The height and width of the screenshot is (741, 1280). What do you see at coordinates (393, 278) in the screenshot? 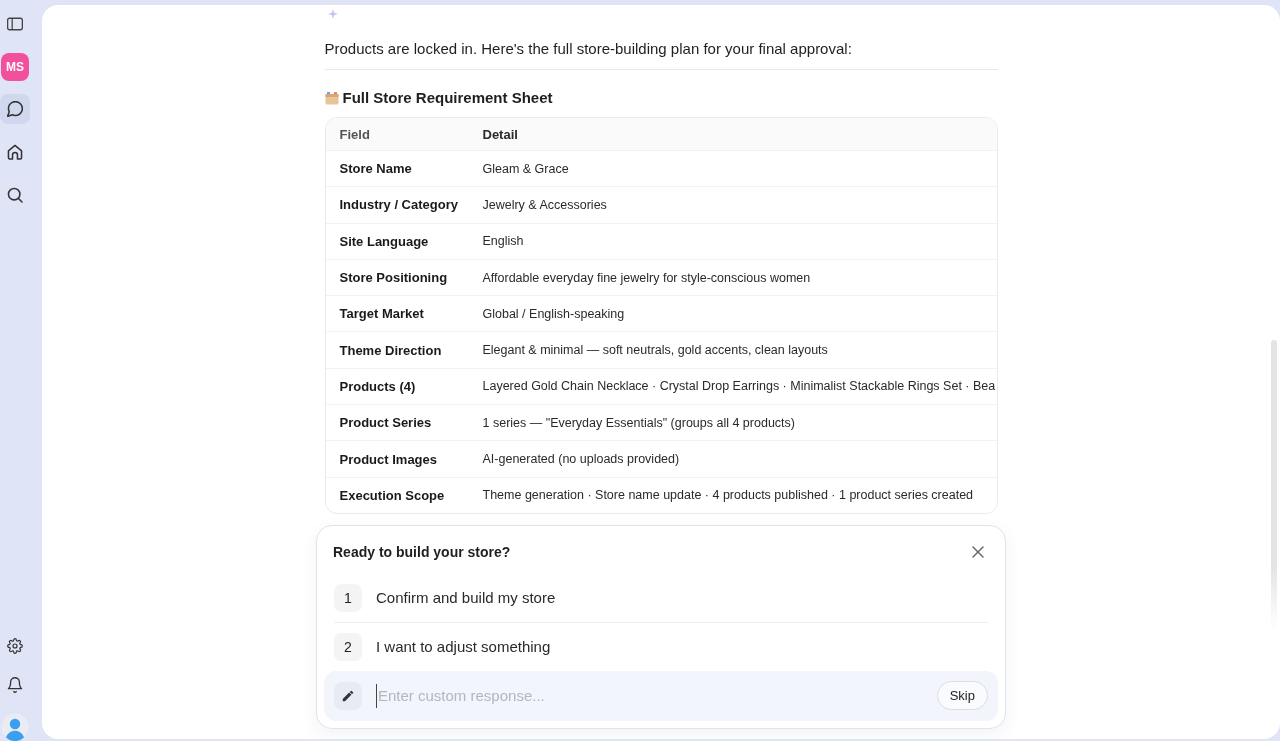
I see `table-cell-text: Store Positioning` at bounding box center [393, 278].